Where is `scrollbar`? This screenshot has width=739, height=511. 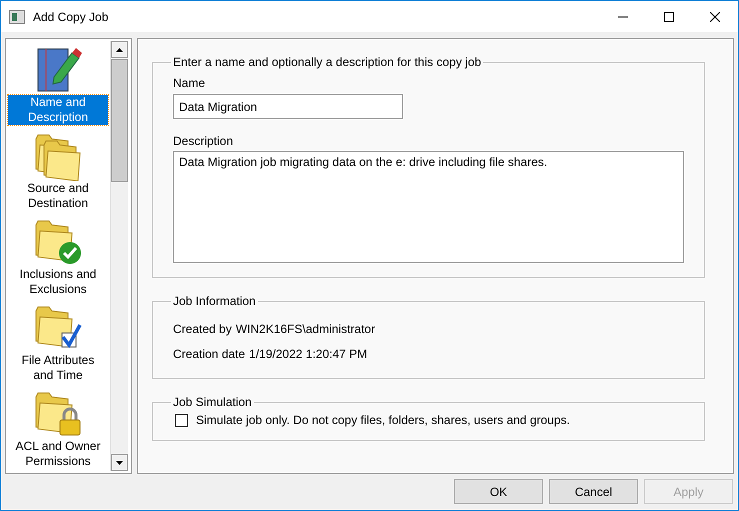
scrollbar is located at coordinates (119, 256).